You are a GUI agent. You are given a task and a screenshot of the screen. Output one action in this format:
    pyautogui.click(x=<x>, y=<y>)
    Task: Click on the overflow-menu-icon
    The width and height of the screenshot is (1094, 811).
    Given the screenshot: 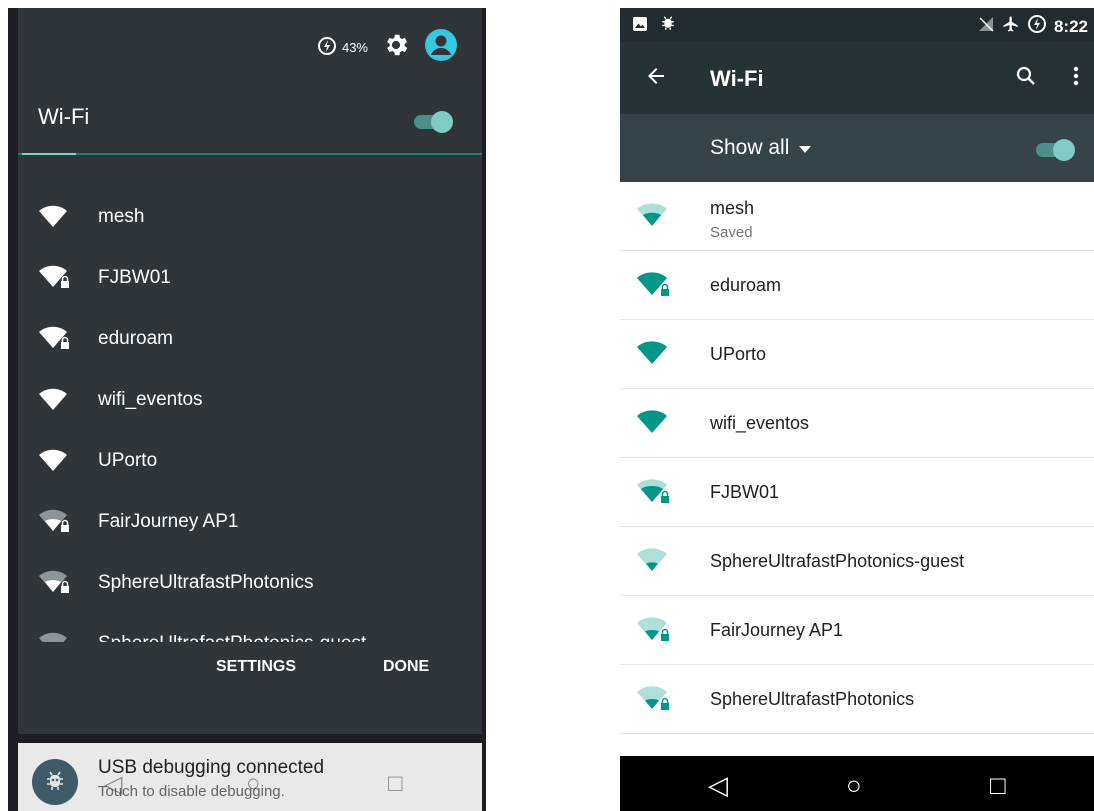 What is the action you would take?
    pyautogui.click(x=1076, y=79)
    